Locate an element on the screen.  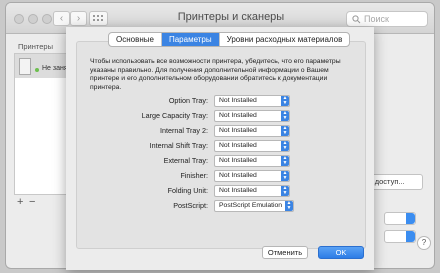
tab-general: Основные is located at coordinates (135, 39).